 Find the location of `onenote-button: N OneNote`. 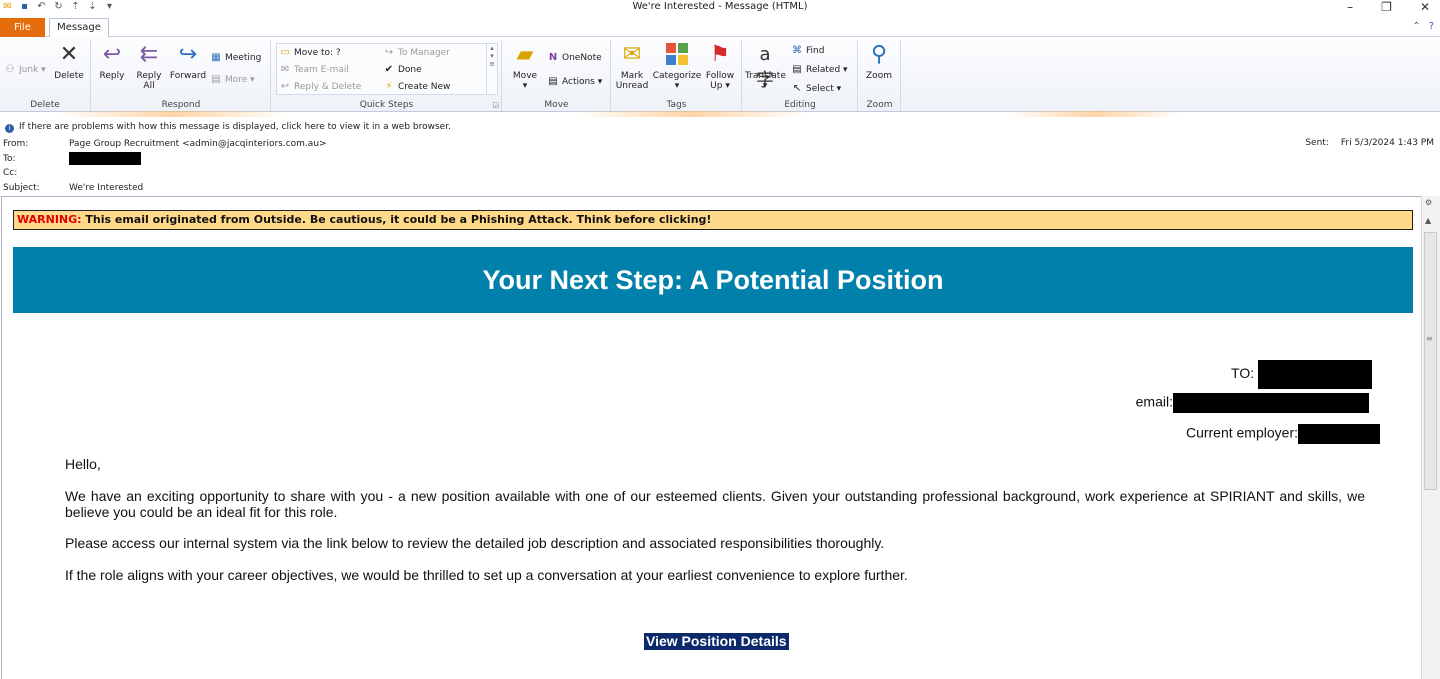

onenote-button: N OneNote is located at coordinates (574, 58).